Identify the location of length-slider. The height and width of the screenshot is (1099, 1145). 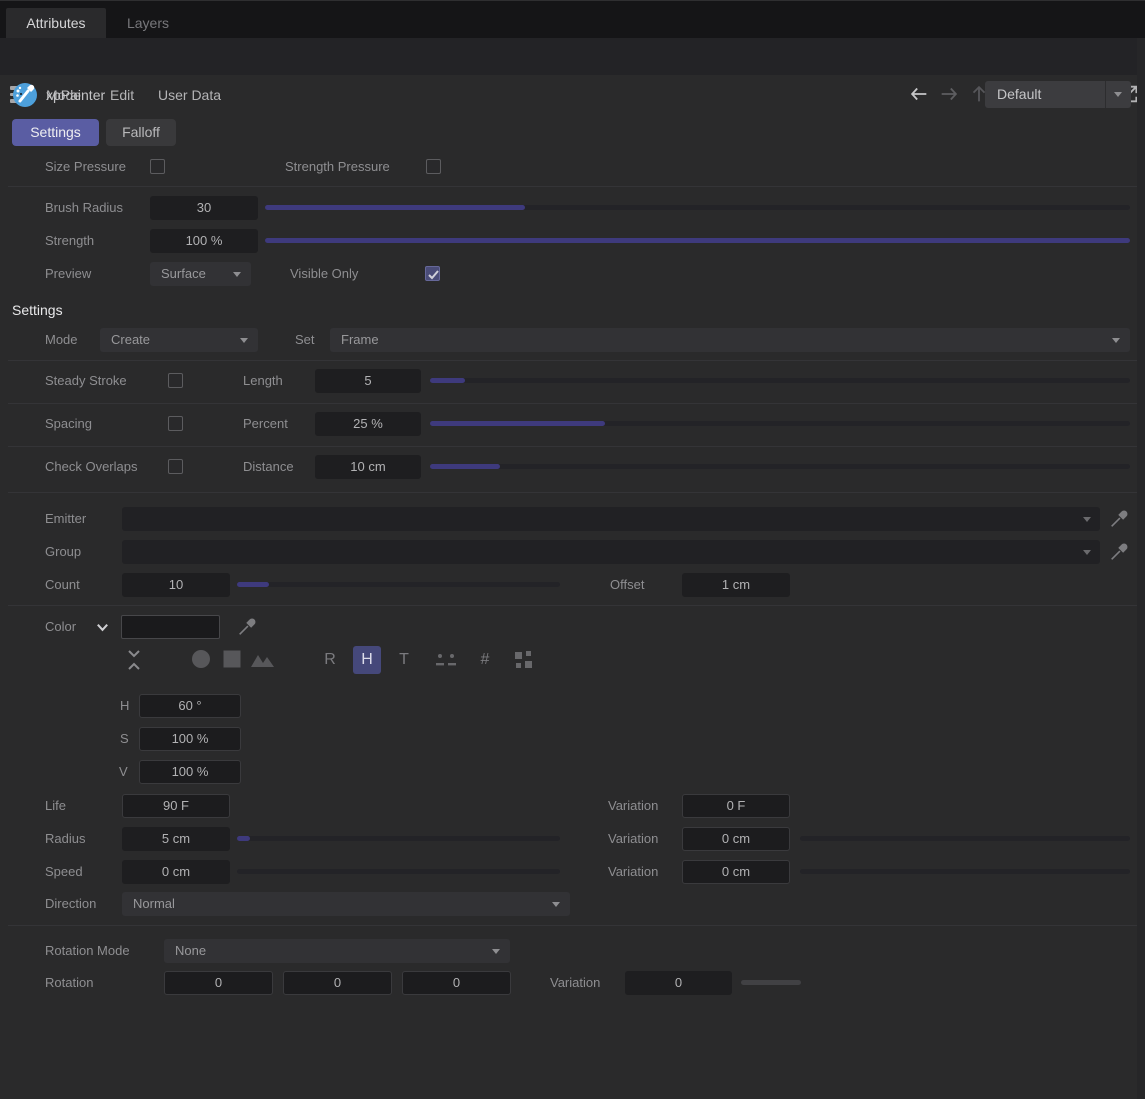
(780, 380).